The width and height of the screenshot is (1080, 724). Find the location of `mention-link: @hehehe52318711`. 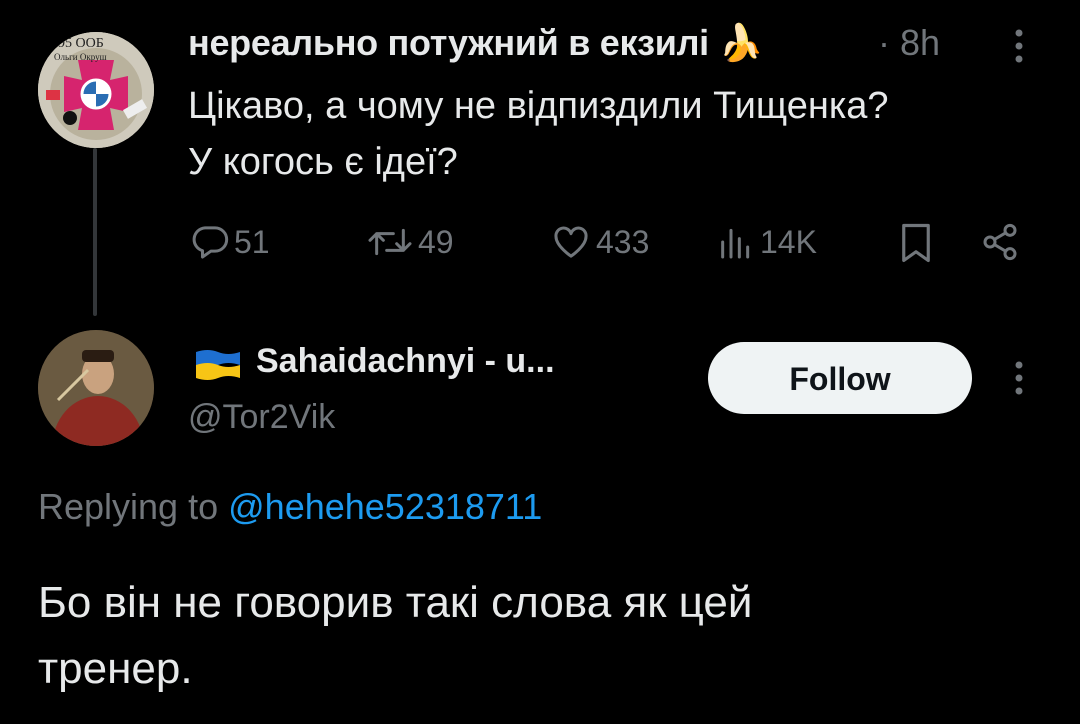

mention-link: @hehehe52318711 is located at coordinates (385, 506).